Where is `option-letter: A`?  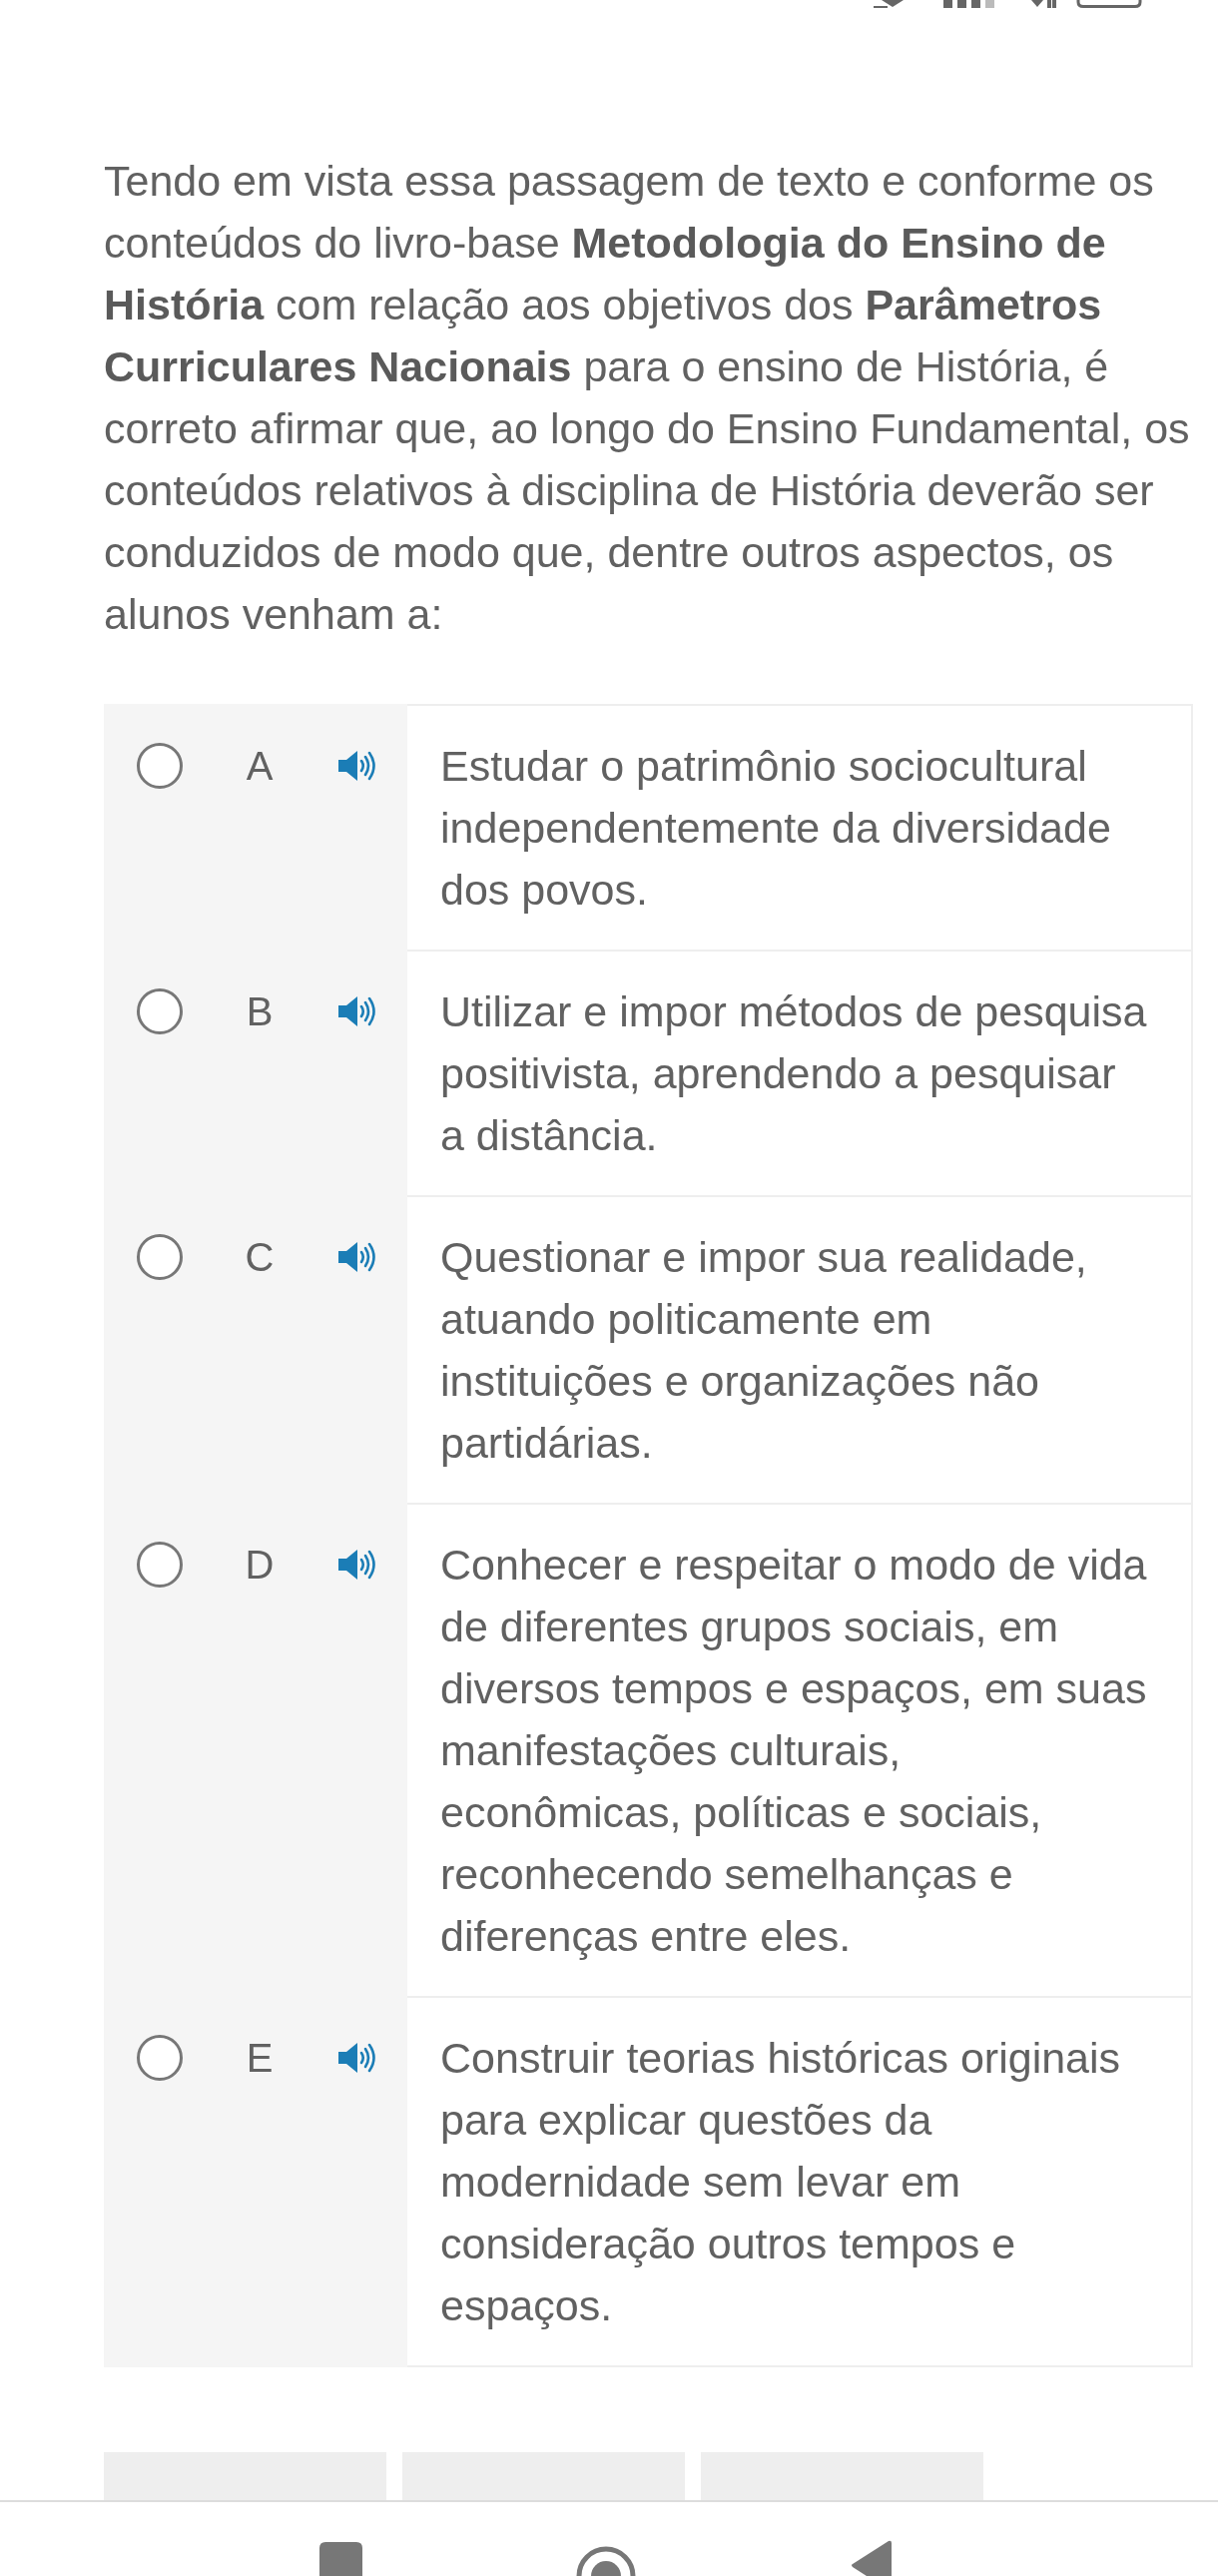 option-letter: A is located at coordinates (260, 766).